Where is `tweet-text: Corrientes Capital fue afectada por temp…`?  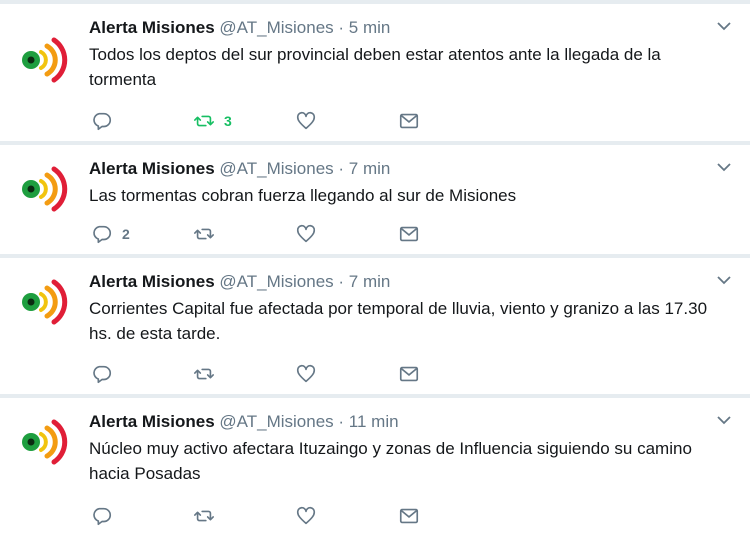
tweet-text: Corrientes Capital fue afectada por temp… is located at coordinates (398, 321).